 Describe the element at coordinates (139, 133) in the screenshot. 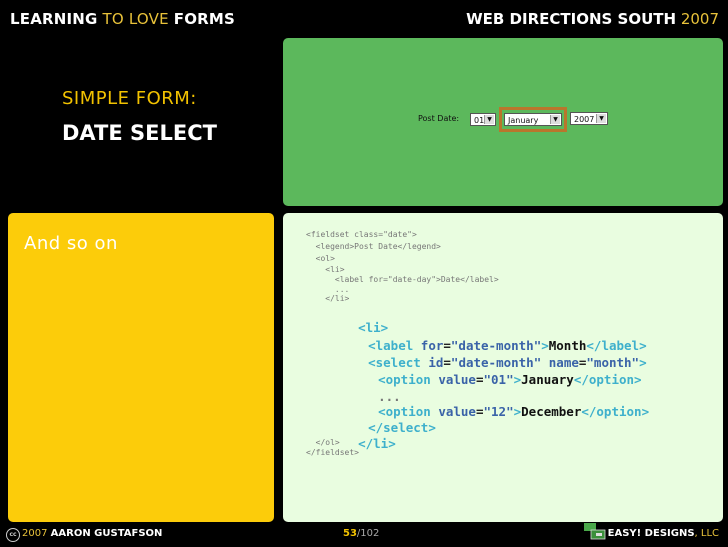

I see `slide-title: DATE SELECT` at that location.